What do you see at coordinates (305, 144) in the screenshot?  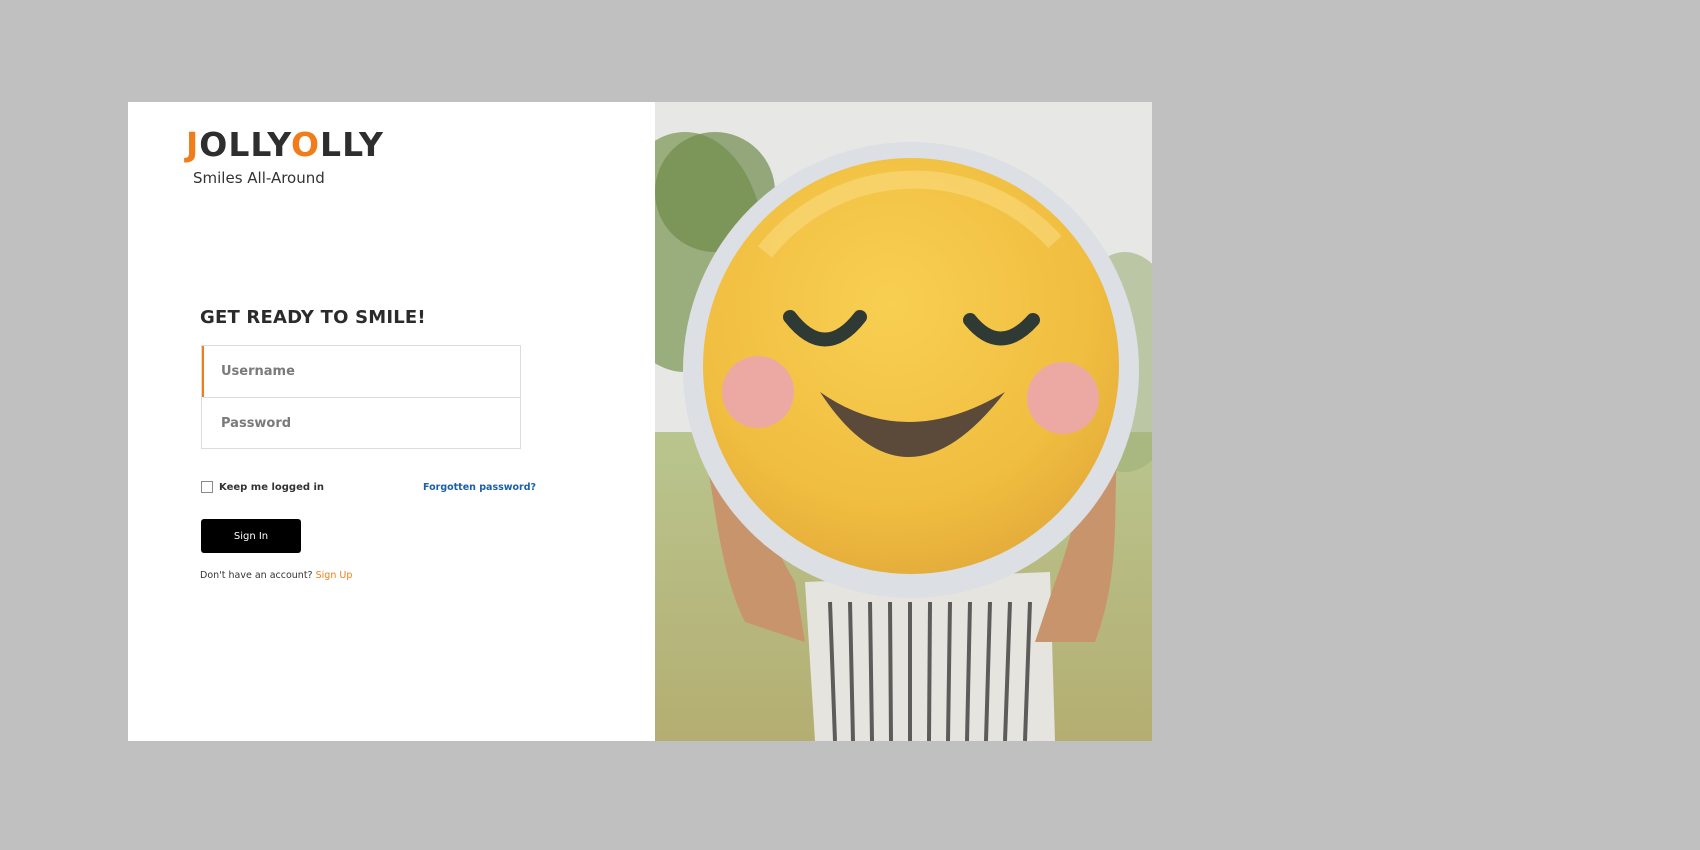 I see `logo-letter-o: O` at bounding box center [305, 144].